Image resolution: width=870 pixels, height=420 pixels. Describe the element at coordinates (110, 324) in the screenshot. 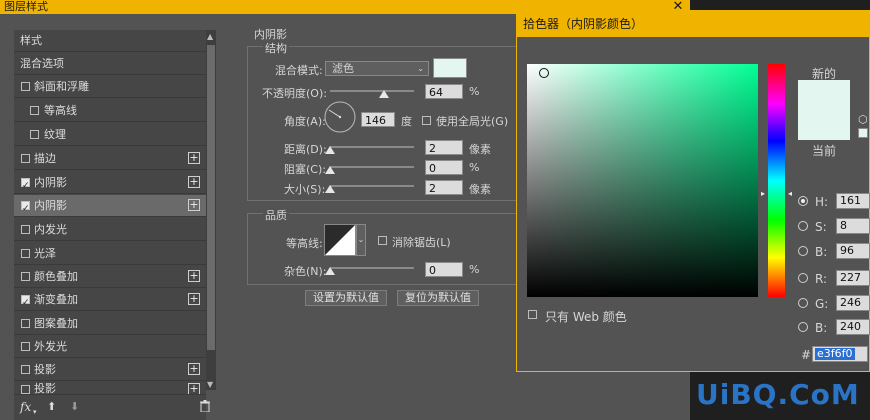

I see `style-item-pattern-overlay: 图案叠加` at that location.